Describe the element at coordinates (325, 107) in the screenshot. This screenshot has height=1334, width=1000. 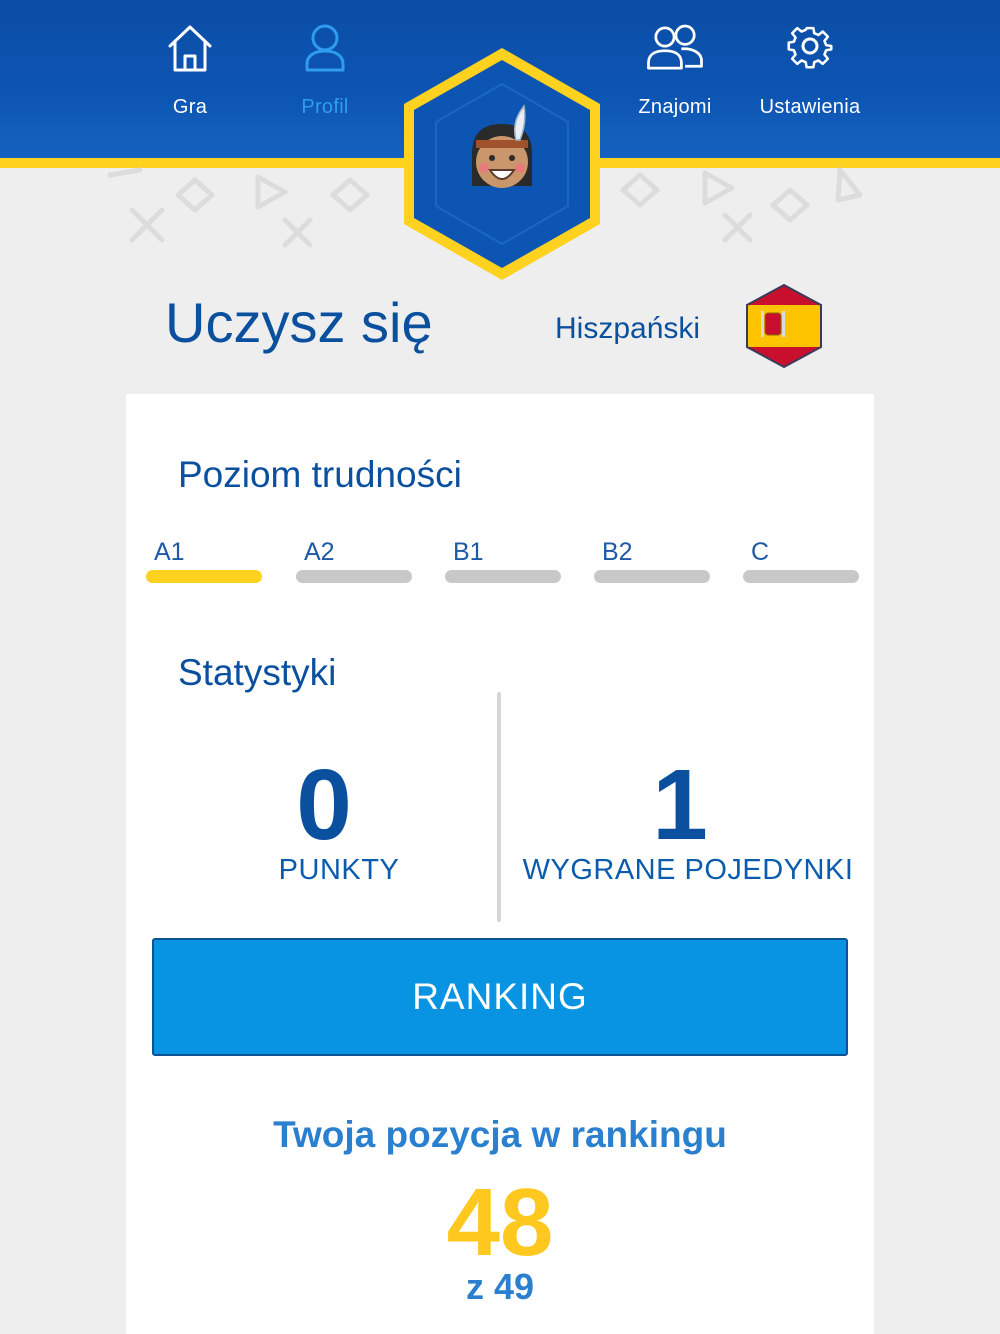
I see `nav-label-profil: Profil` at that location.